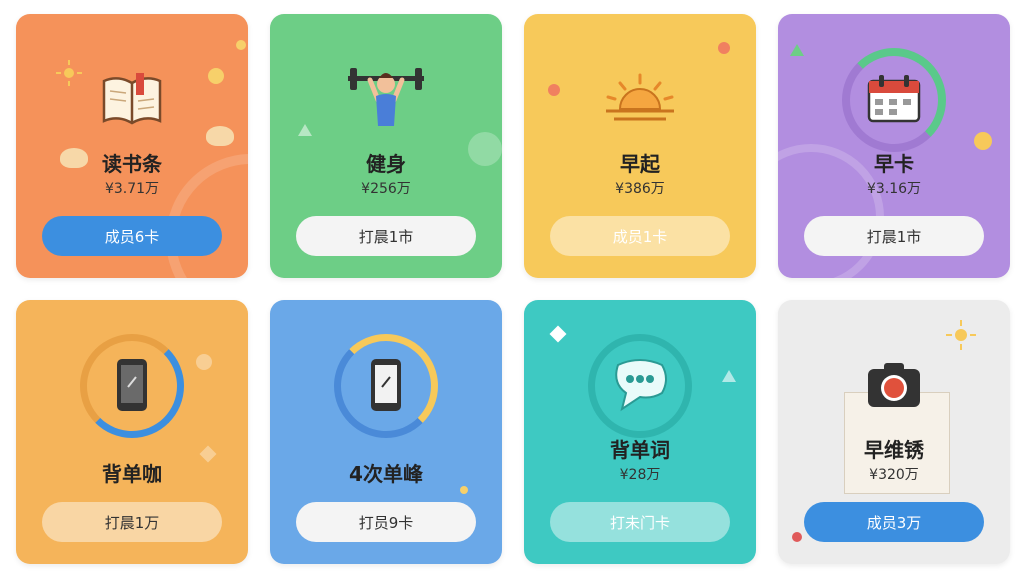  Describe the element at coordinates (894, 475) in the screenshot. I see `card-count: ¥320万` at that location.